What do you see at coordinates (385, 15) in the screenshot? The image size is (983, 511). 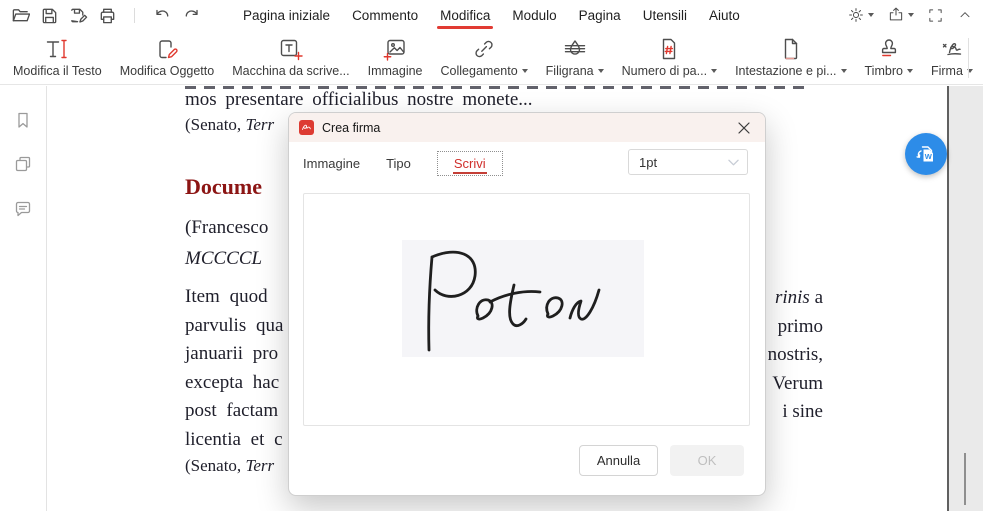 I see `menu-item-commento: Commento` at bounding box center [385, 15].